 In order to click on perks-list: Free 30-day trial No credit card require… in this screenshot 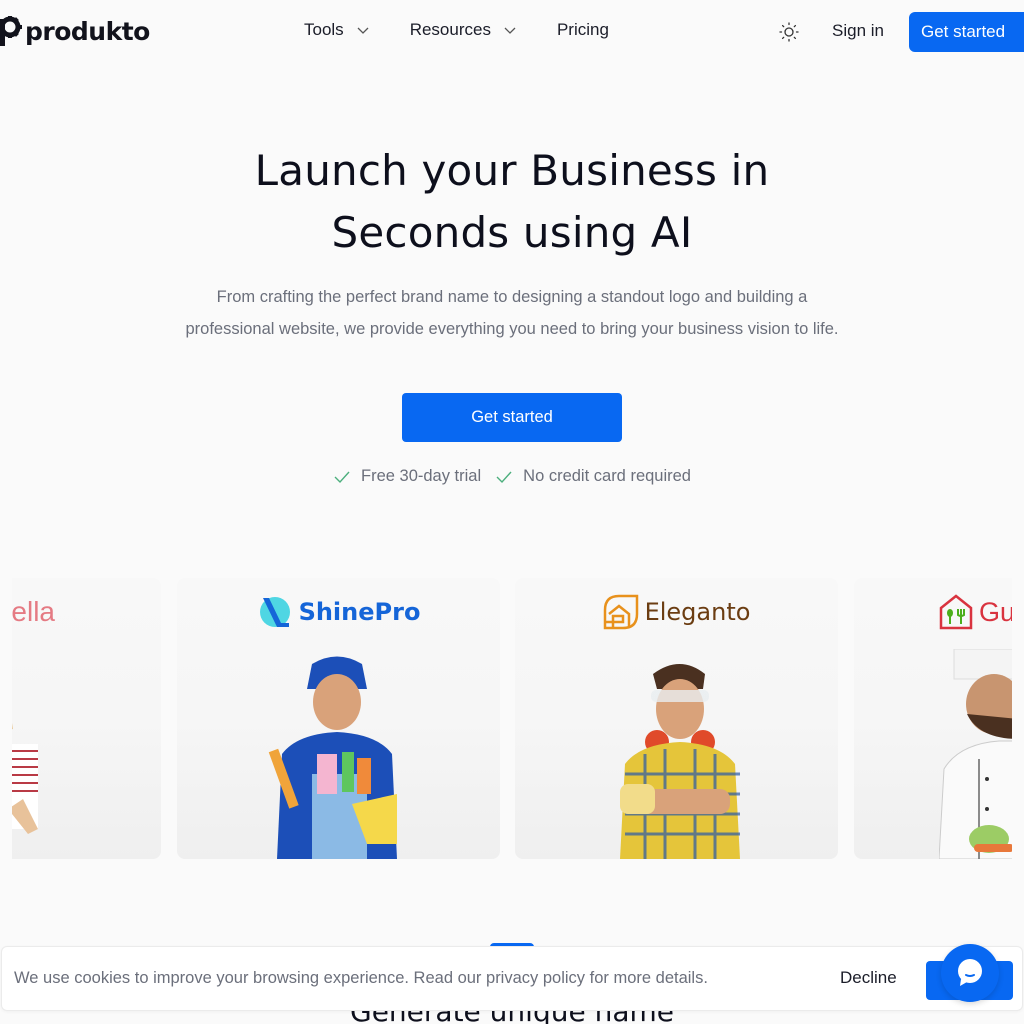, I will do `click(512, 476)`.